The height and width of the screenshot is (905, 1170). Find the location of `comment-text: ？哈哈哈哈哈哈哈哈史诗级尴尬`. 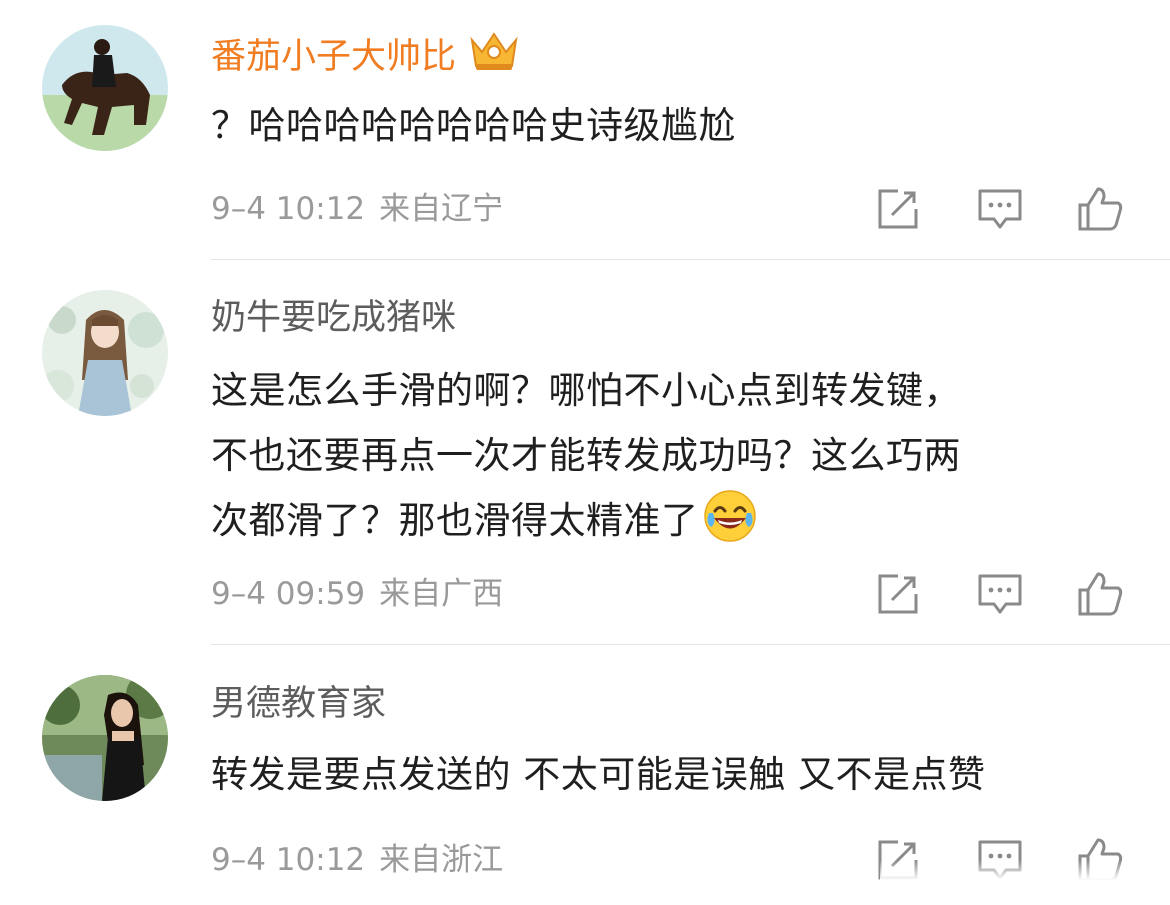

comment-text: ？哈哈哈哈哈哈哈哈史诗级尴尬 is located at coordinates (473, 125).